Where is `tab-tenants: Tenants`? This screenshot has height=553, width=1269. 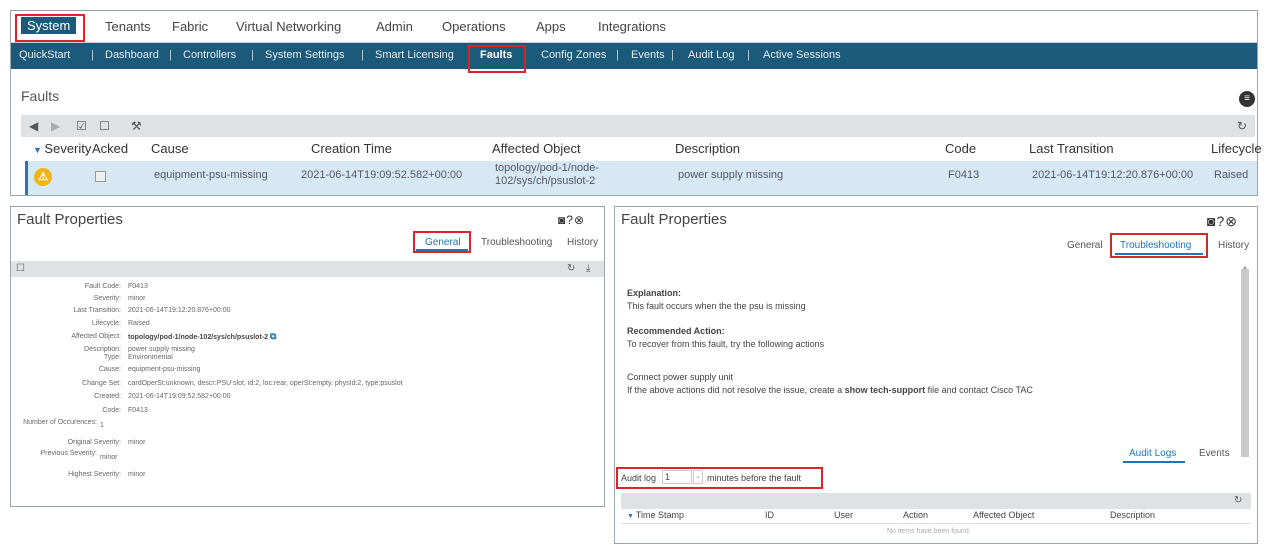 tab-tenants: Tenants is located at coordinates (128, 26).